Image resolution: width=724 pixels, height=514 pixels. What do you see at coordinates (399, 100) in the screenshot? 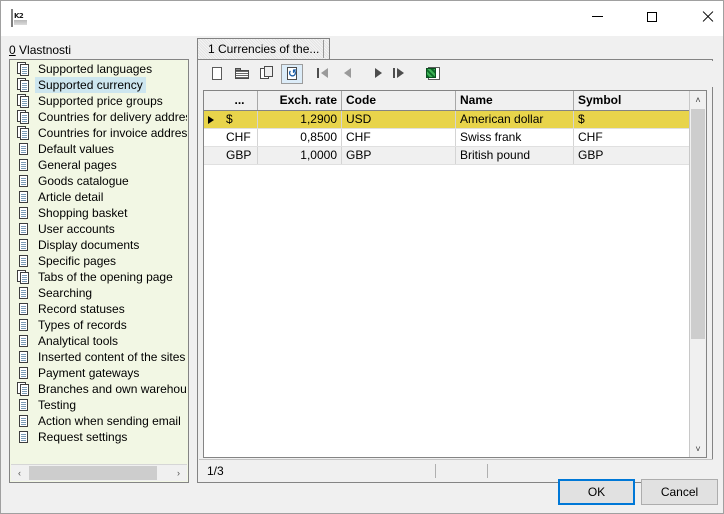
I see `column-header-2: Code` at bounding box center [399, 100].